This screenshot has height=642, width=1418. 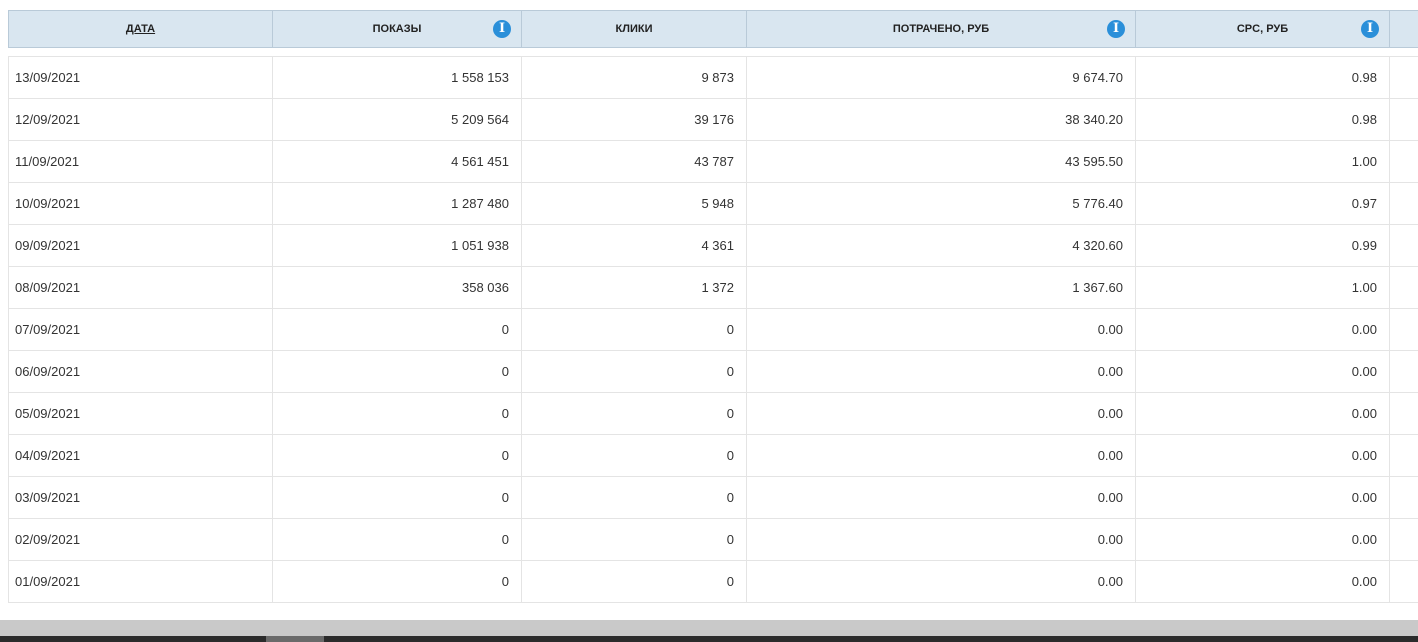 What do you see at coordinates (397, 77) in the screenshot?
I see `cell-impressions: 1 558 153` at bounding box center [397, 77].